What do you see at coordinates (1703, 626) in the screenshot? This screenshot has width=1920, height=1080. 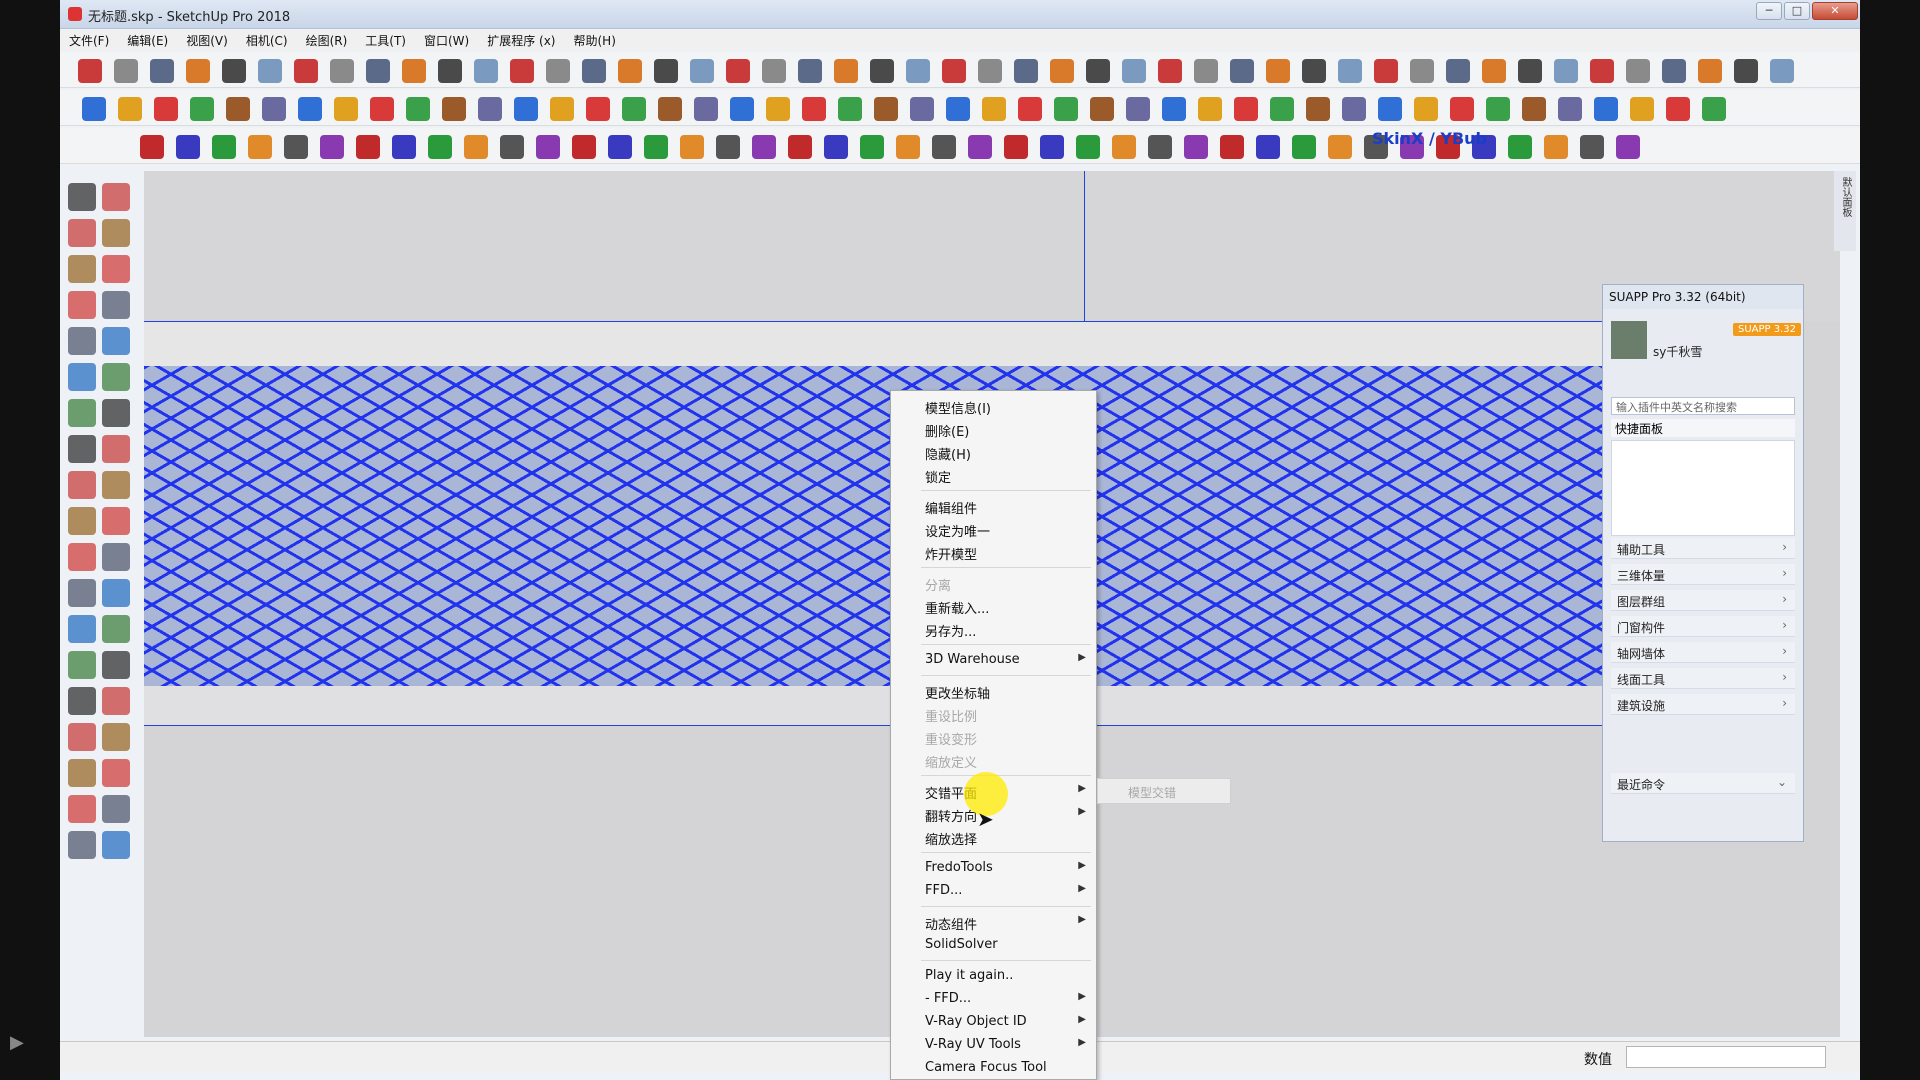 I see `category-doors-windows: 门窗构件 ›` at bounding box center [1703, 626].